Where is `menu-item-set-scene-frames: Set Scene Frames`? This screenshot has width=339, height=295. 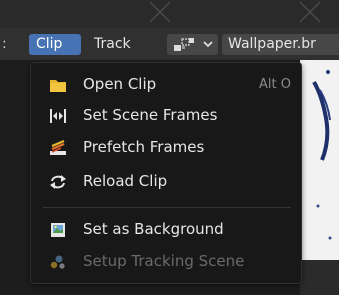 menu-item-set-scene-frames: Set Scene Frames is located at coordinates (166, 116).